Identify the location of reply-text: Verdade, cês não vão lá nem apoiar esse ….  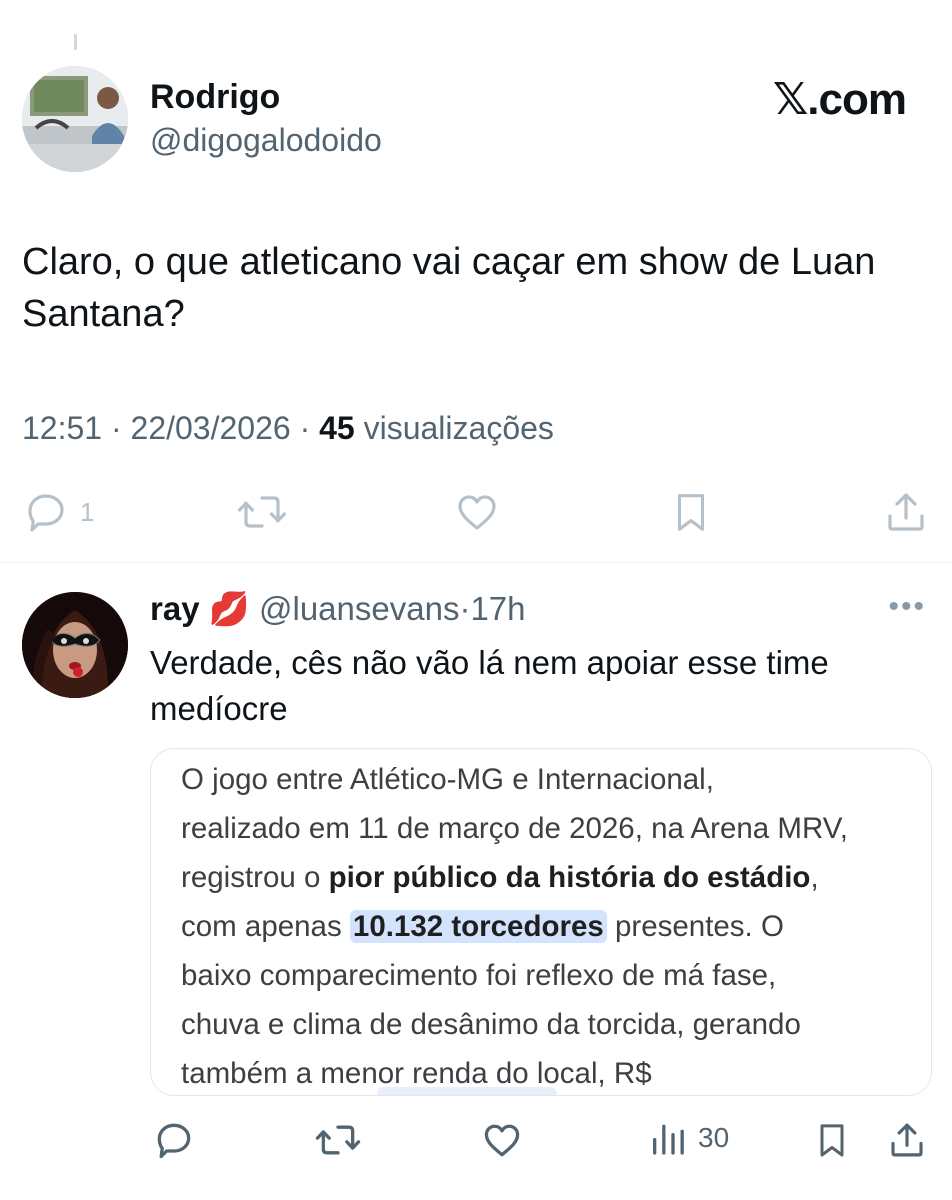
(489, 685).